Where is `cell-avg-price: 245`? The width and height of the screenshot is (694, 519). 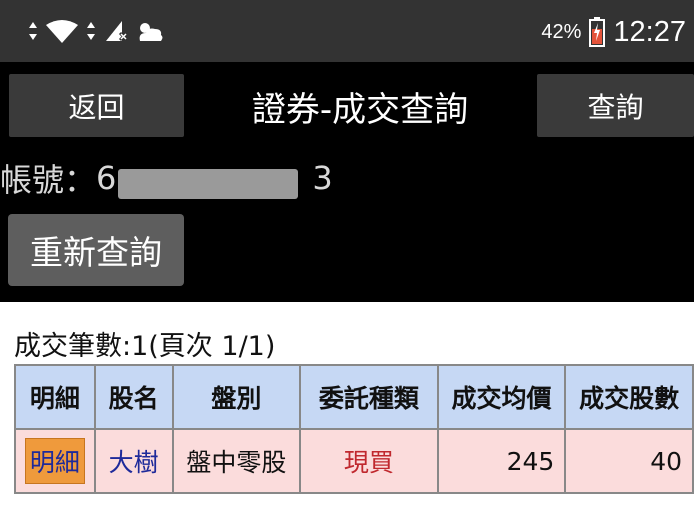
cell-avg-price: 245 is located at coordinates (501, 461).